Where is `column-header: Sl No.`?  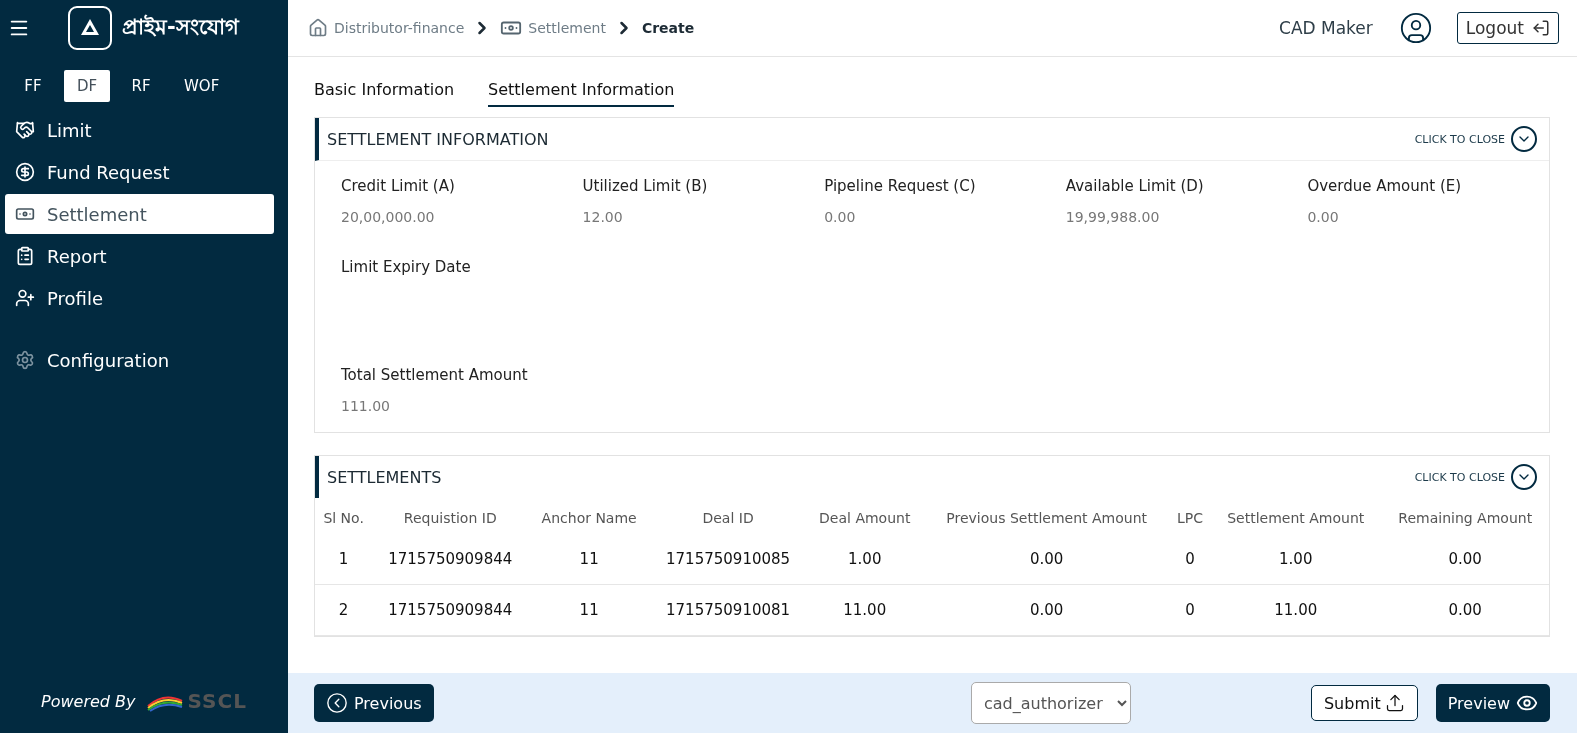 column-header: Sl No. is located at coordinates (343, 518).